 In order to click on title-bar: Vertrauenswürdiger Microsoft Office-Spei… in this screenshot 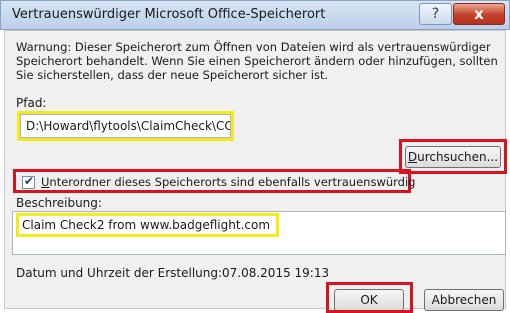, I will do `click(255, 15)`.